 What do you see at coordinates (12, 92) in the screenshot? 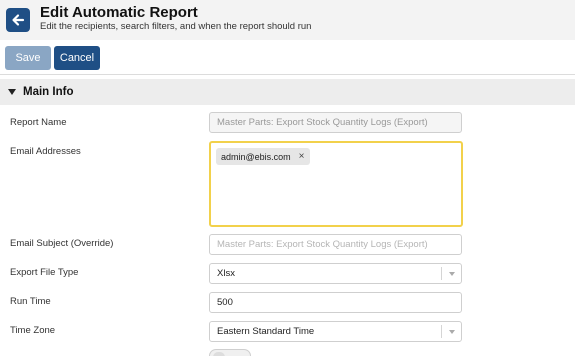
I see `caret-down-icon` at bounding box center [12, 92].